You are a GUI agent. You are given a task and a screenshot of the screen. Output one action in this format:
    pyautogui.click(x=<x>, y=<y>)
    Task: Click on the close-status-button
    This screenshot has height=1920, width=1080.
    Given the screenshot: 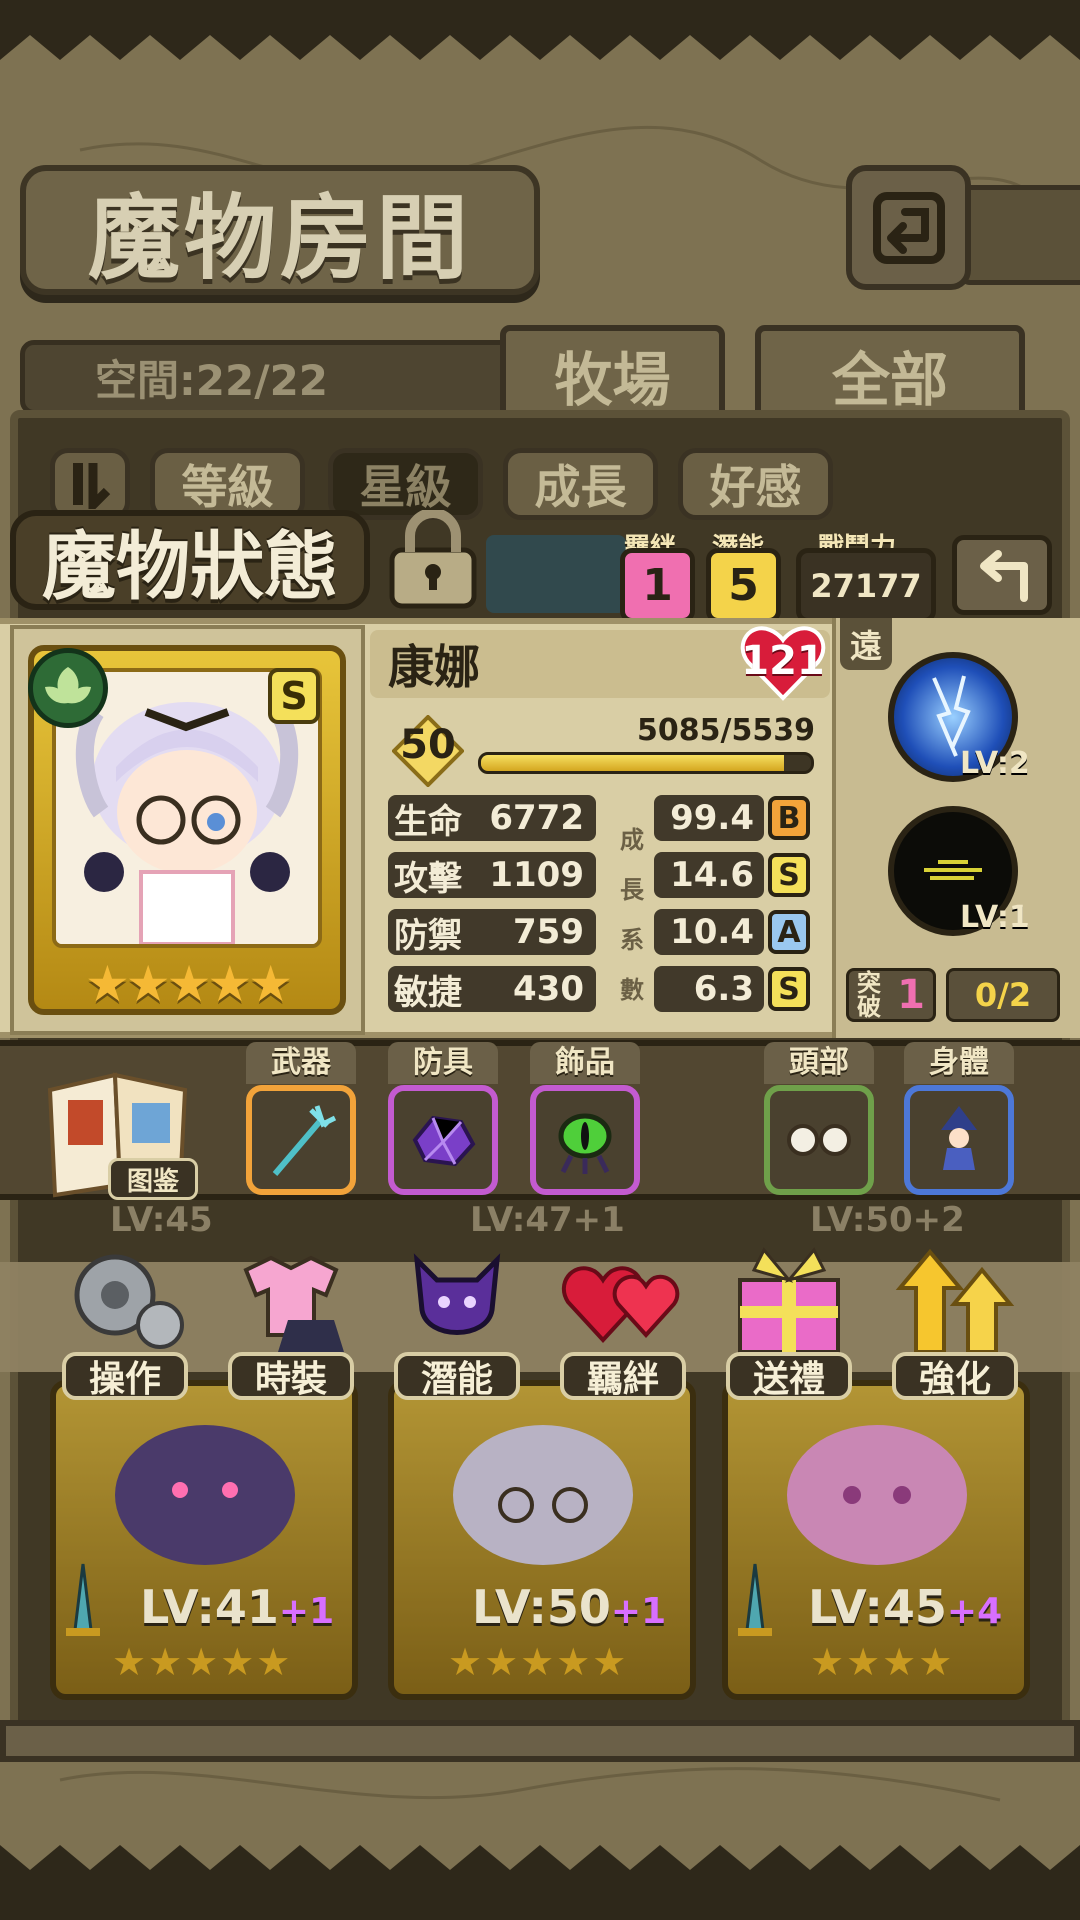 What is the action you would take?
    pyautogui.click(x=1002, y=575)
    